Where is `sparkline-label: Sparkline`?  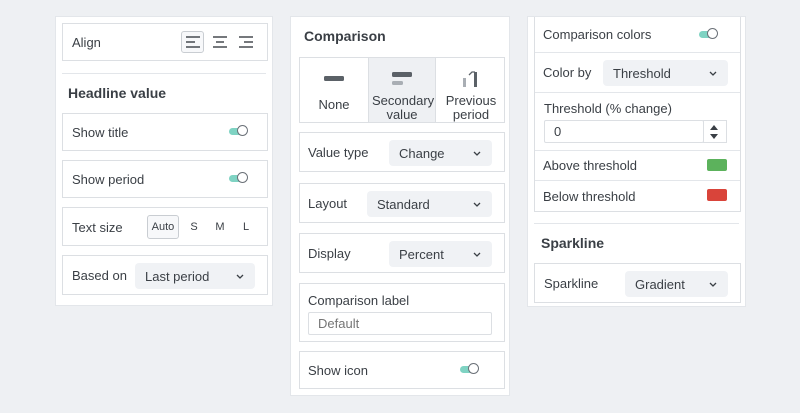
sparkline-label: Sparkline is located at coordinates (571, 283).